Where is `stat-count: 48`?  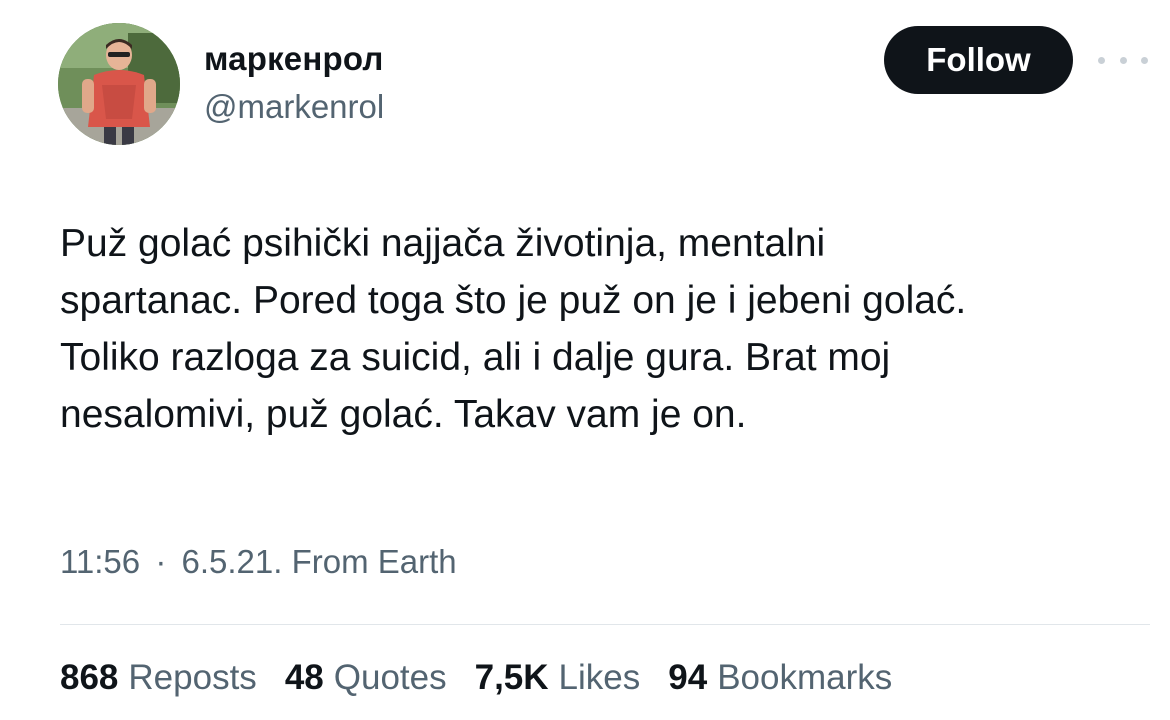 stat-count: 48 is located at coordinates (304, 677).